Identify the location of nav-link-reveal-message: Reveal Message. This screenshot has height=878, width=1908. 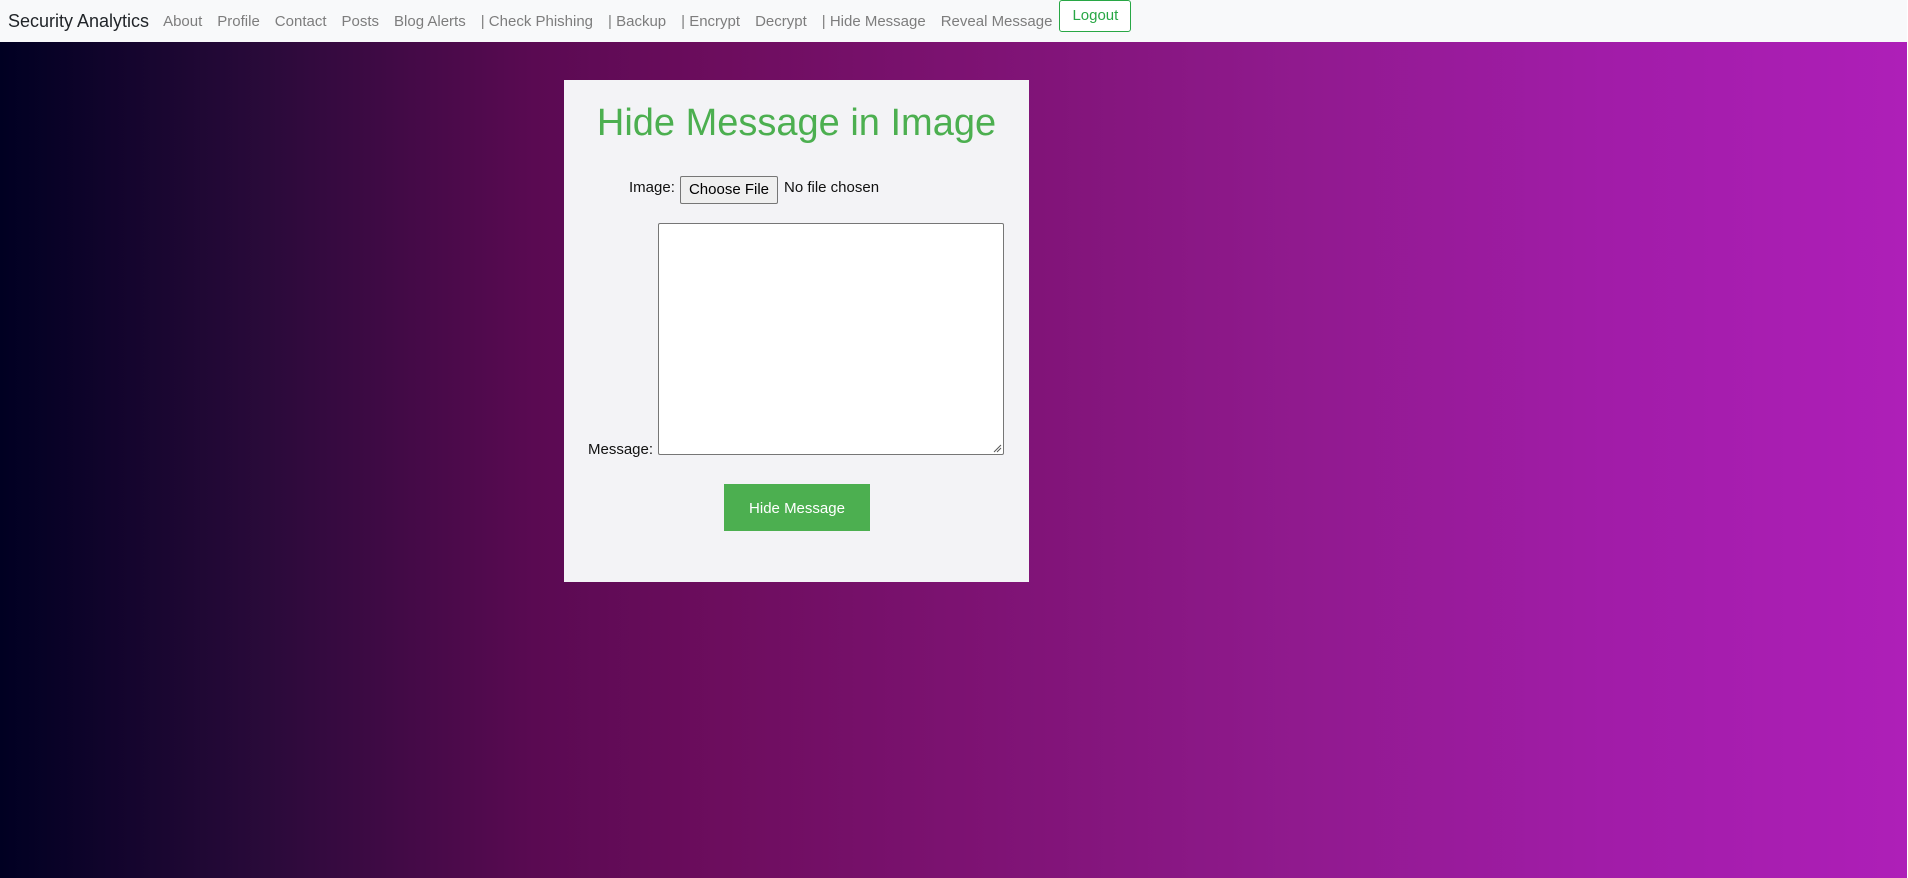
(997, 21).